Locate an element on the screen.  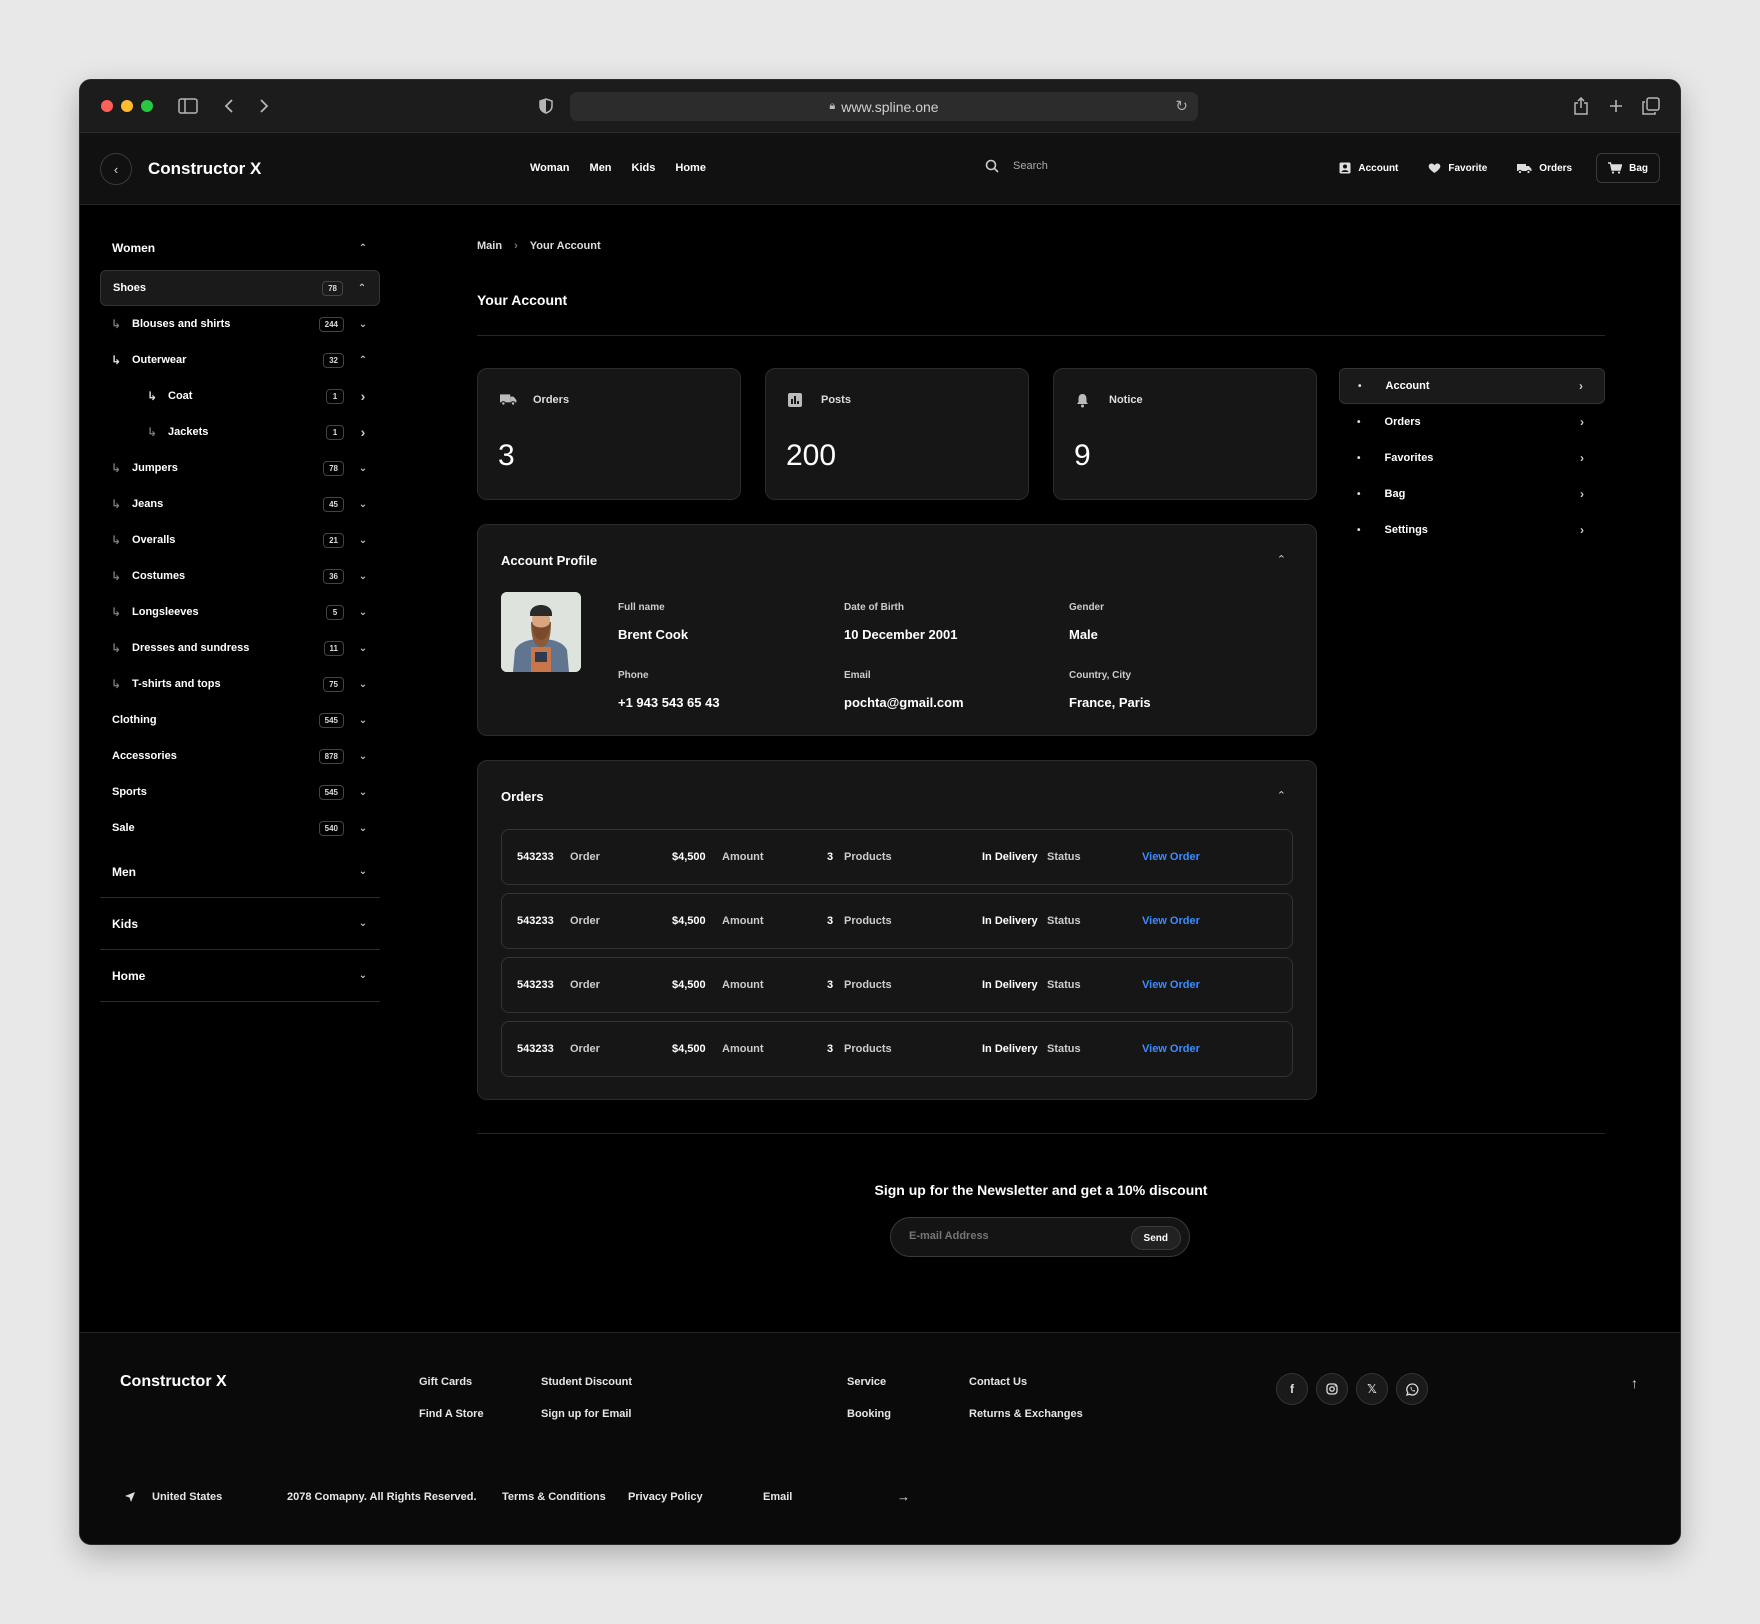
account-menu-item-favorites: • Favorites › is located at coordinates (1472, 458).